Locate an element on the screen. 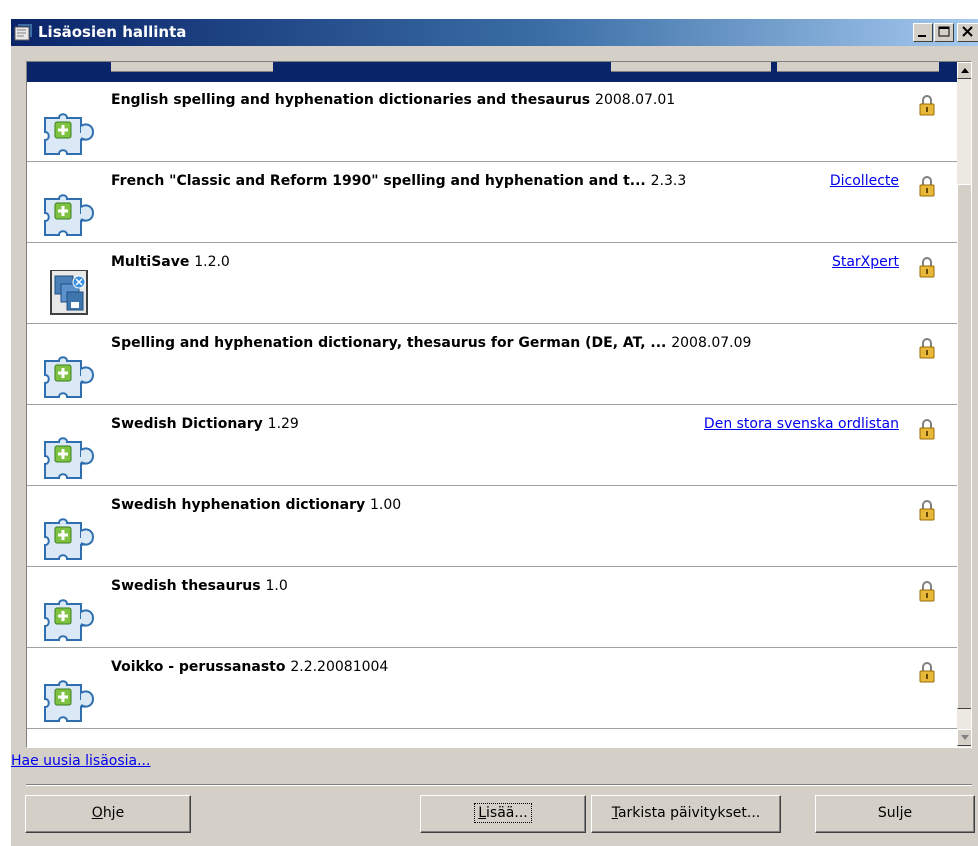 This screenshot has width=978, height=846. close-window-button is located at coordinates (967, 32).